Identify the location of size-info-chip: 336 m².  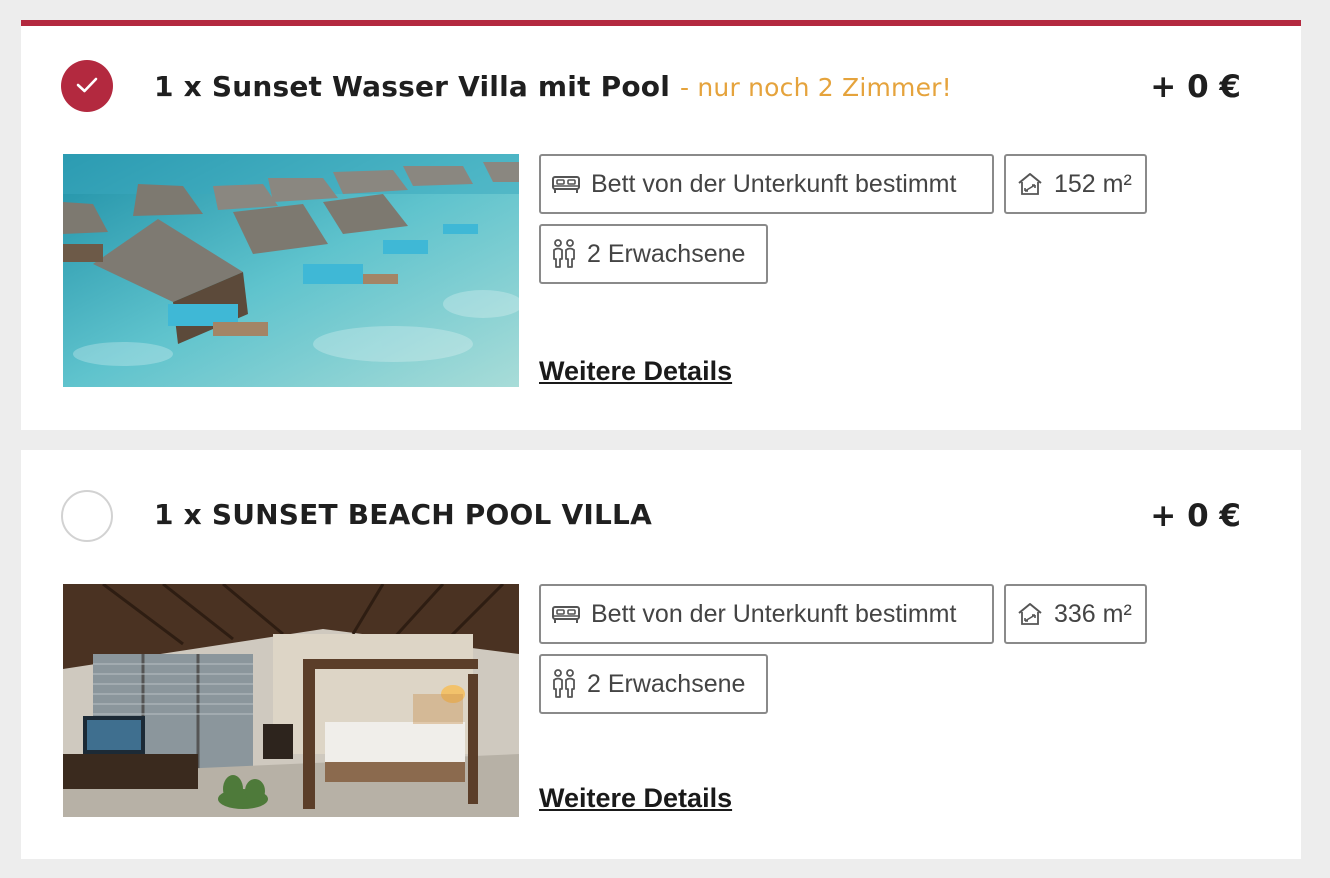
(1075, 614).